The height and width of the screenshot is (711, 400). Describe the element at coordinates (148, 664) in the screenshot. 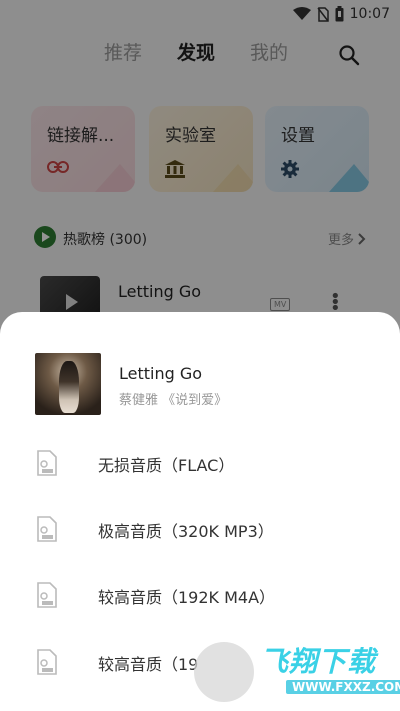

I see `quality-option-label: 较高音质（19` at that location.